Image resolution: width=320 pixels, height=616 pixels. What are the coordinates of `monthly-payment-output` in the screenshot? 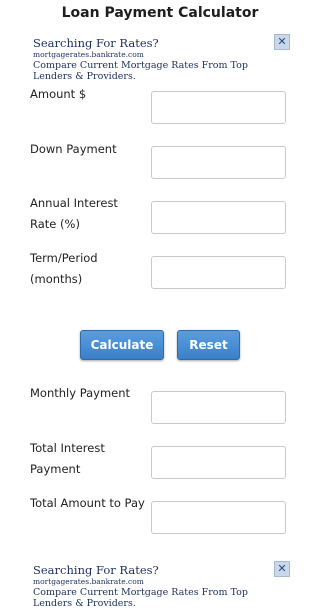 It's located at (218, 407).